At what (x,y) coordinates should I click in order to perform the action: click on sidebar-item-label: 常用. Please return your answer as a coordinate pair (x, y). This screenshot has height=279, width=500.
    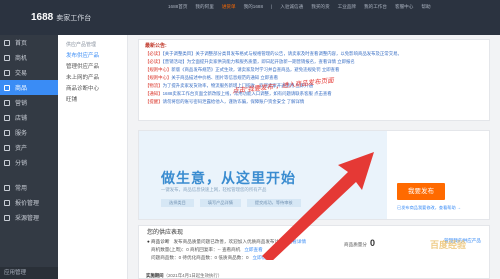
    Looking at the image, I should click on (21, 189).